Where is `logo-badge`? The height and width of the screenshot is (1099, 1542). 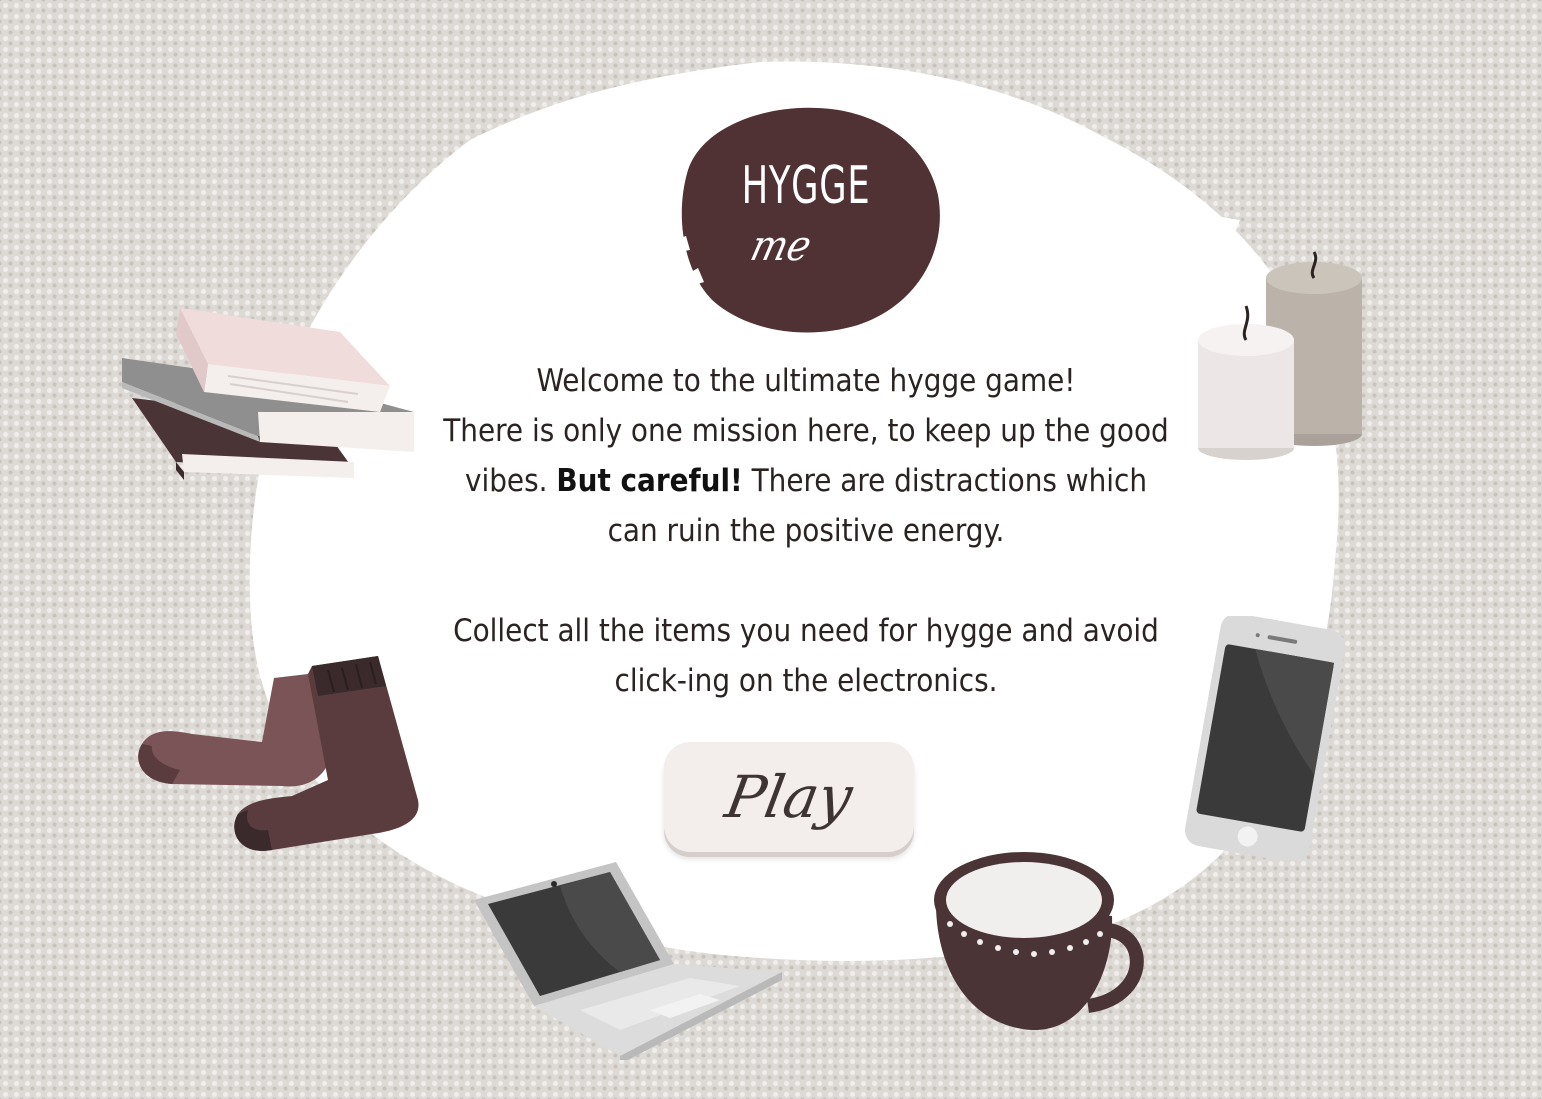
logo-badge is located at coordinates (807, 220).